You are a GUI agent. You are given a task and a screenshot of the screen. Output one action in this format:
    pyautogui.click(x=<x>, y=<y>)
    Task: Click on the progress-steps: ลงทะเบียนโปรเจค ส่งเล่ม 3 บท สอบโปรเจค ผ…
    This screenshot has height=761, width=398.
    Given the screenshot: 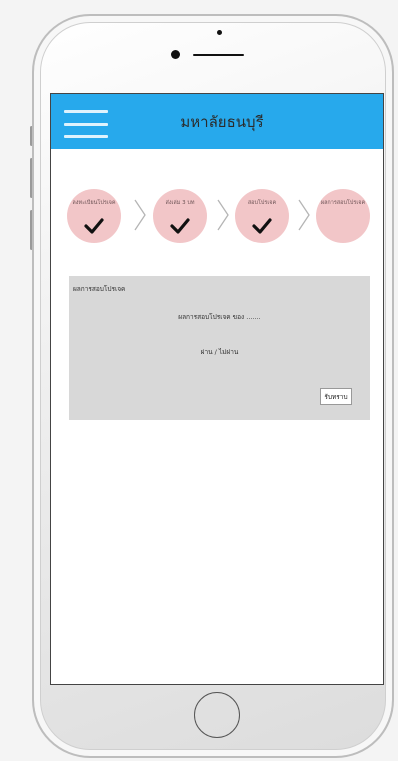 What is the action you would take?
    pyautogui.click(x=220, y=219)
    